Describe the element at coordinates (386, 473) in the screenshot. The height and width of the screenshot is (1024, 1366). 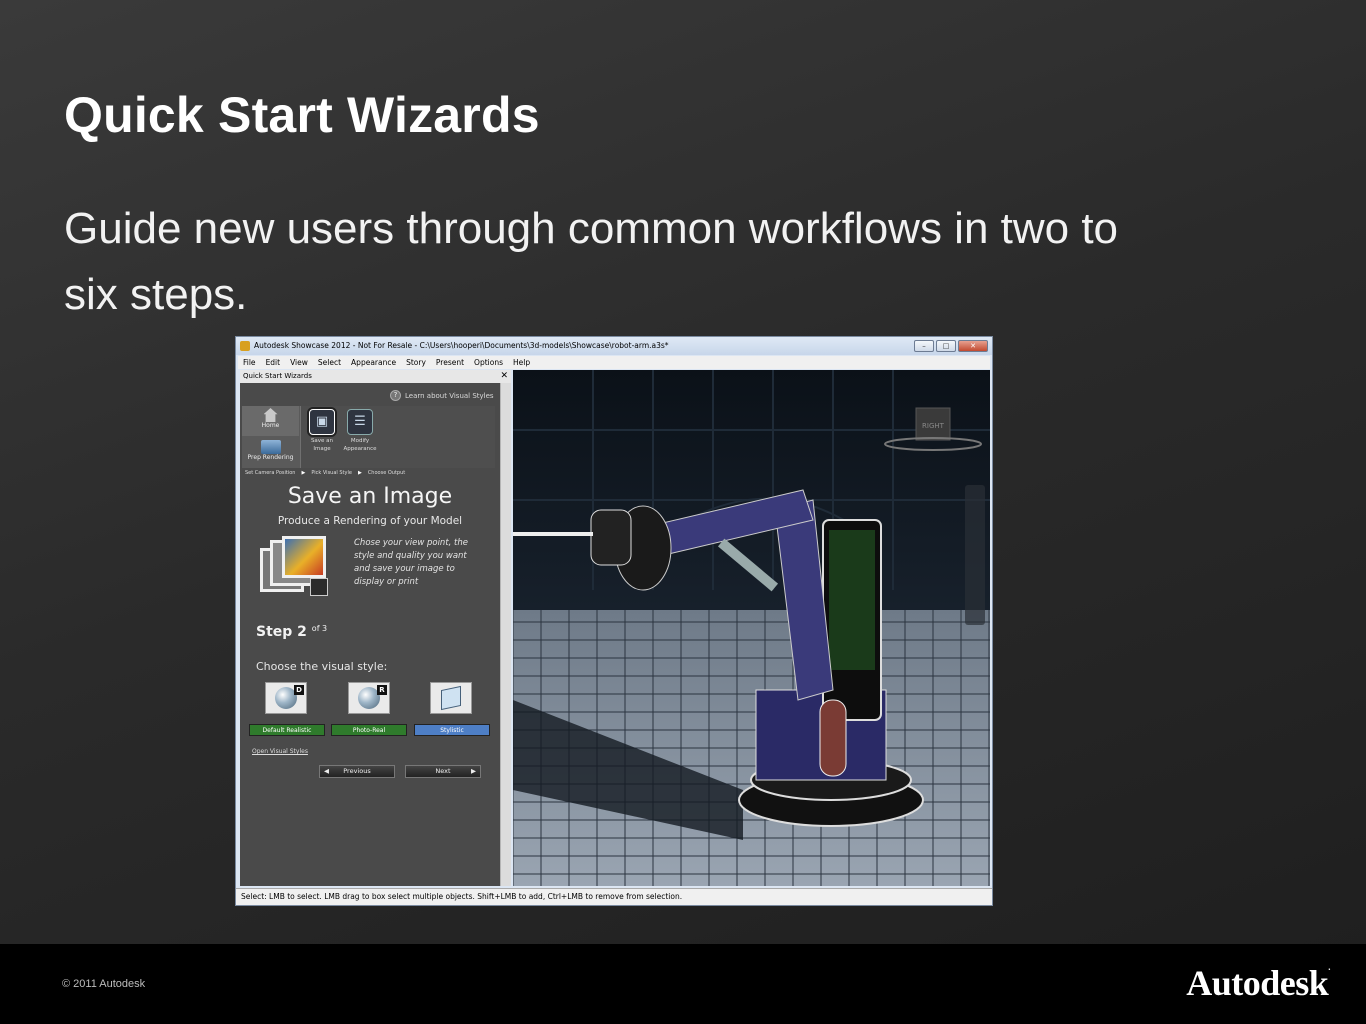
I see `crumb-choose-output: Choose Output` at that location.